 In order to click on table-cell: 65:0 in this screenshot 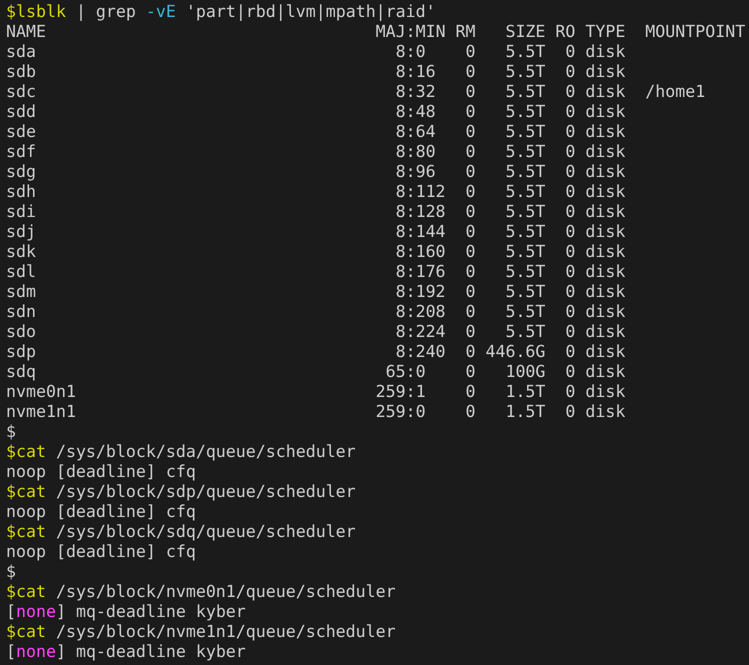, I will do `click(406, 372)`.